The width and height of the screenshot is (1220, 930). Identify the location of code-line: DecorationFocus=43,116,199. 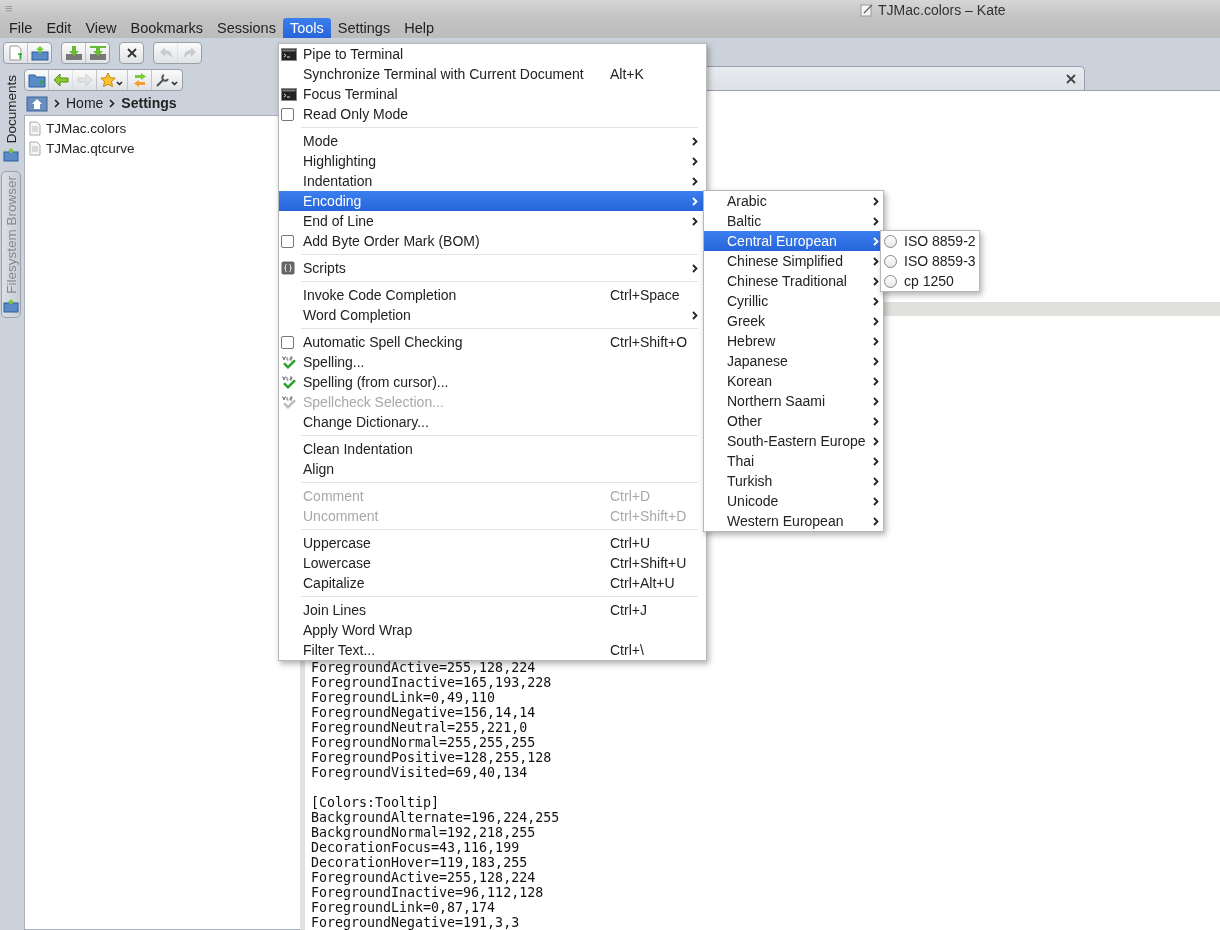
(416, 847).